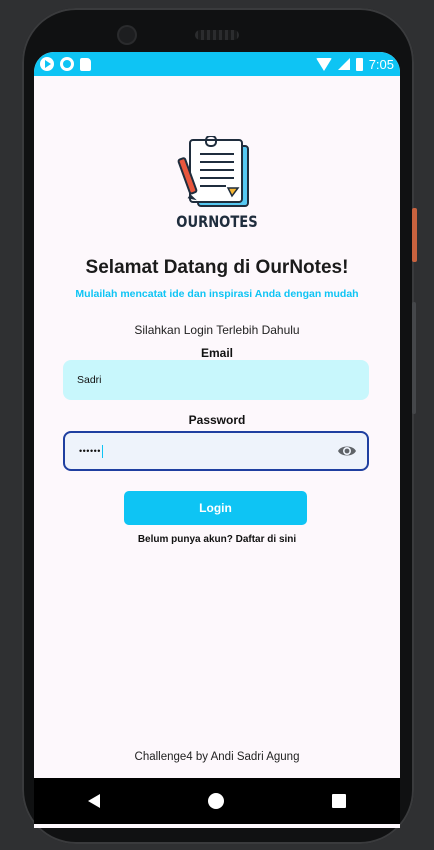 This screenshot has height=850, width=434. What do you see at coordinates (67, 64) in the screenshot?
I see `record-icon` at bounding box center [67, 64].